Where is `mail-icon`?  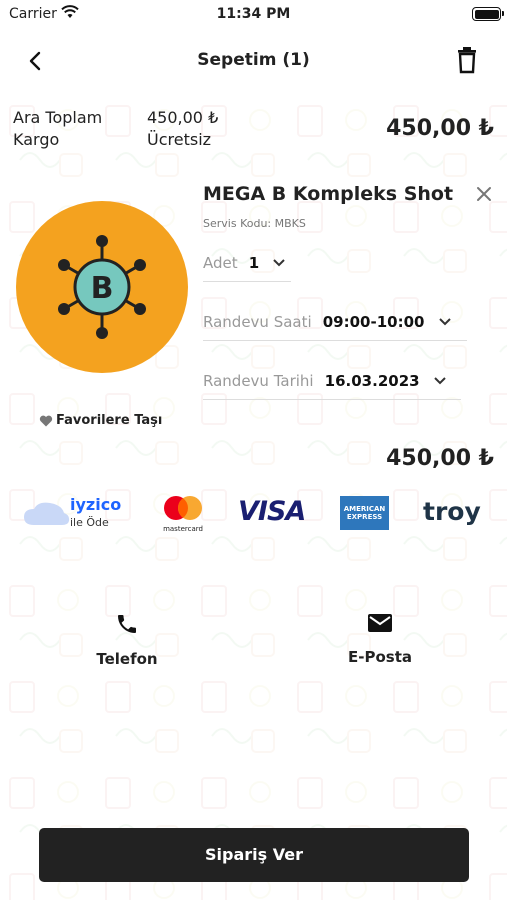 mail-icon is located at coordinates (380, 623).